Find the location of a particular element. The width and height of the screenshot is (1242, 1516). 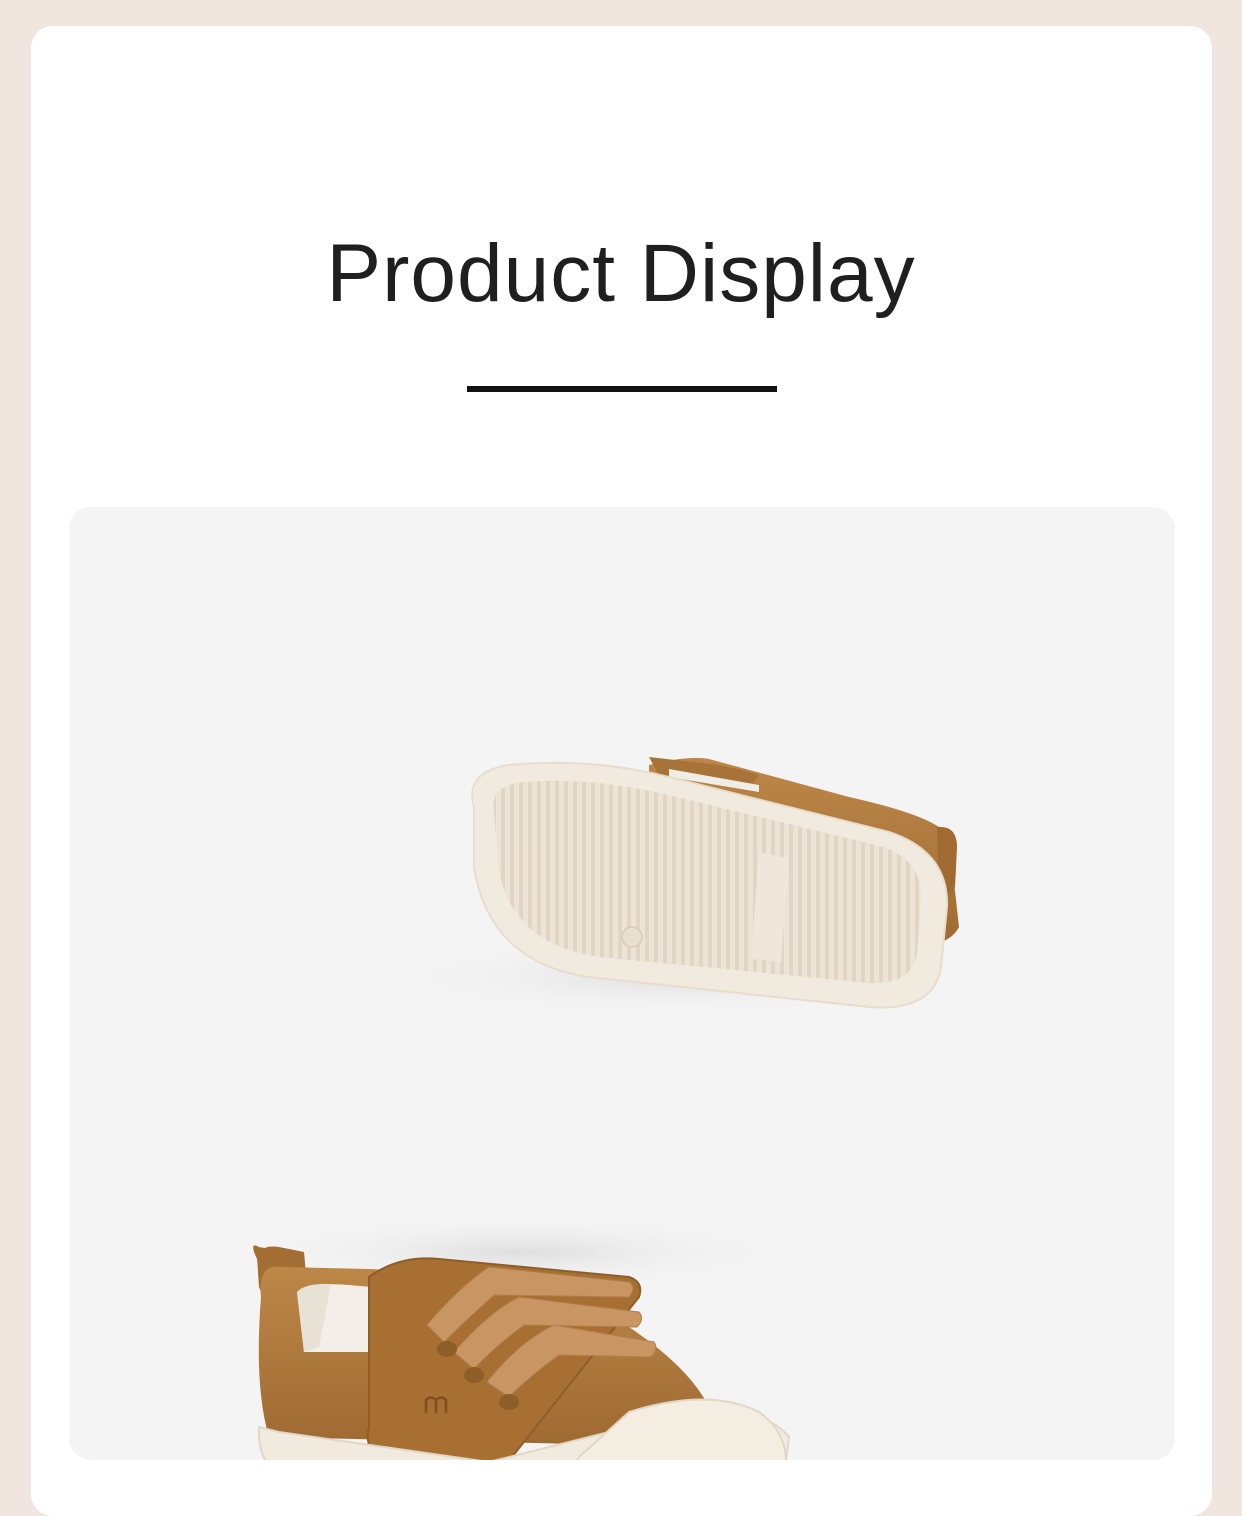

shoe-side-view is located at coordinates (519, 1337).